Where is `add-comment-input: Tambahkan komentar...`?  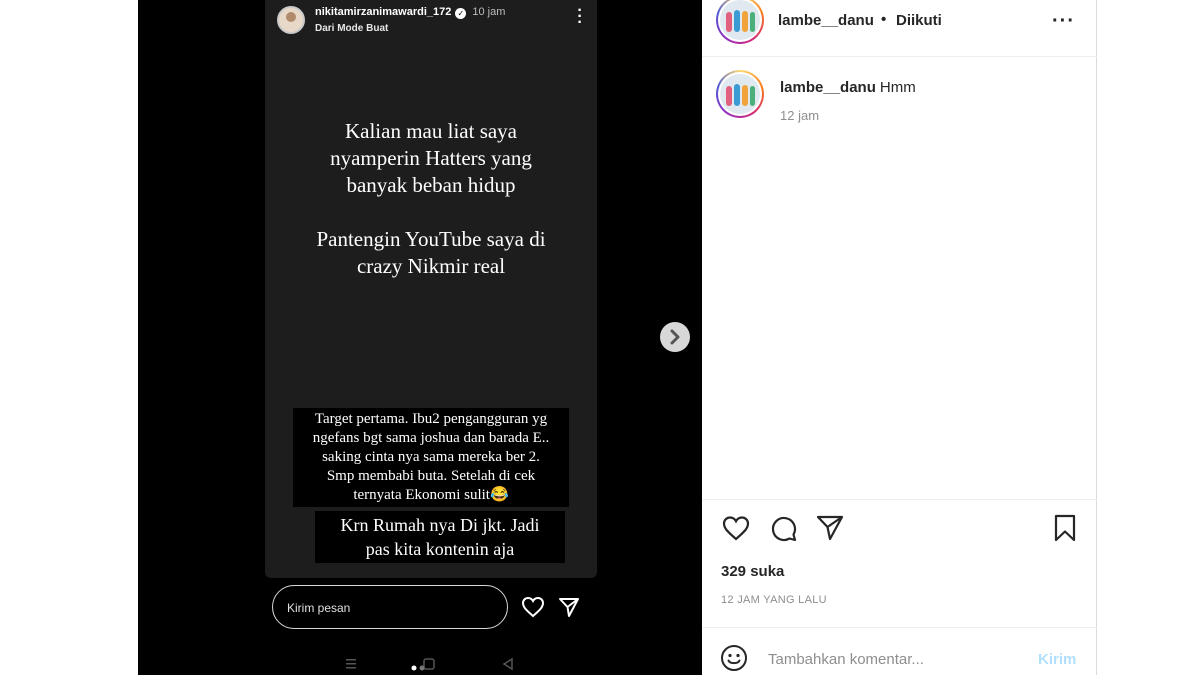 add-comment-input: Tambahkan komentar... is located at coordinates (846, 659).